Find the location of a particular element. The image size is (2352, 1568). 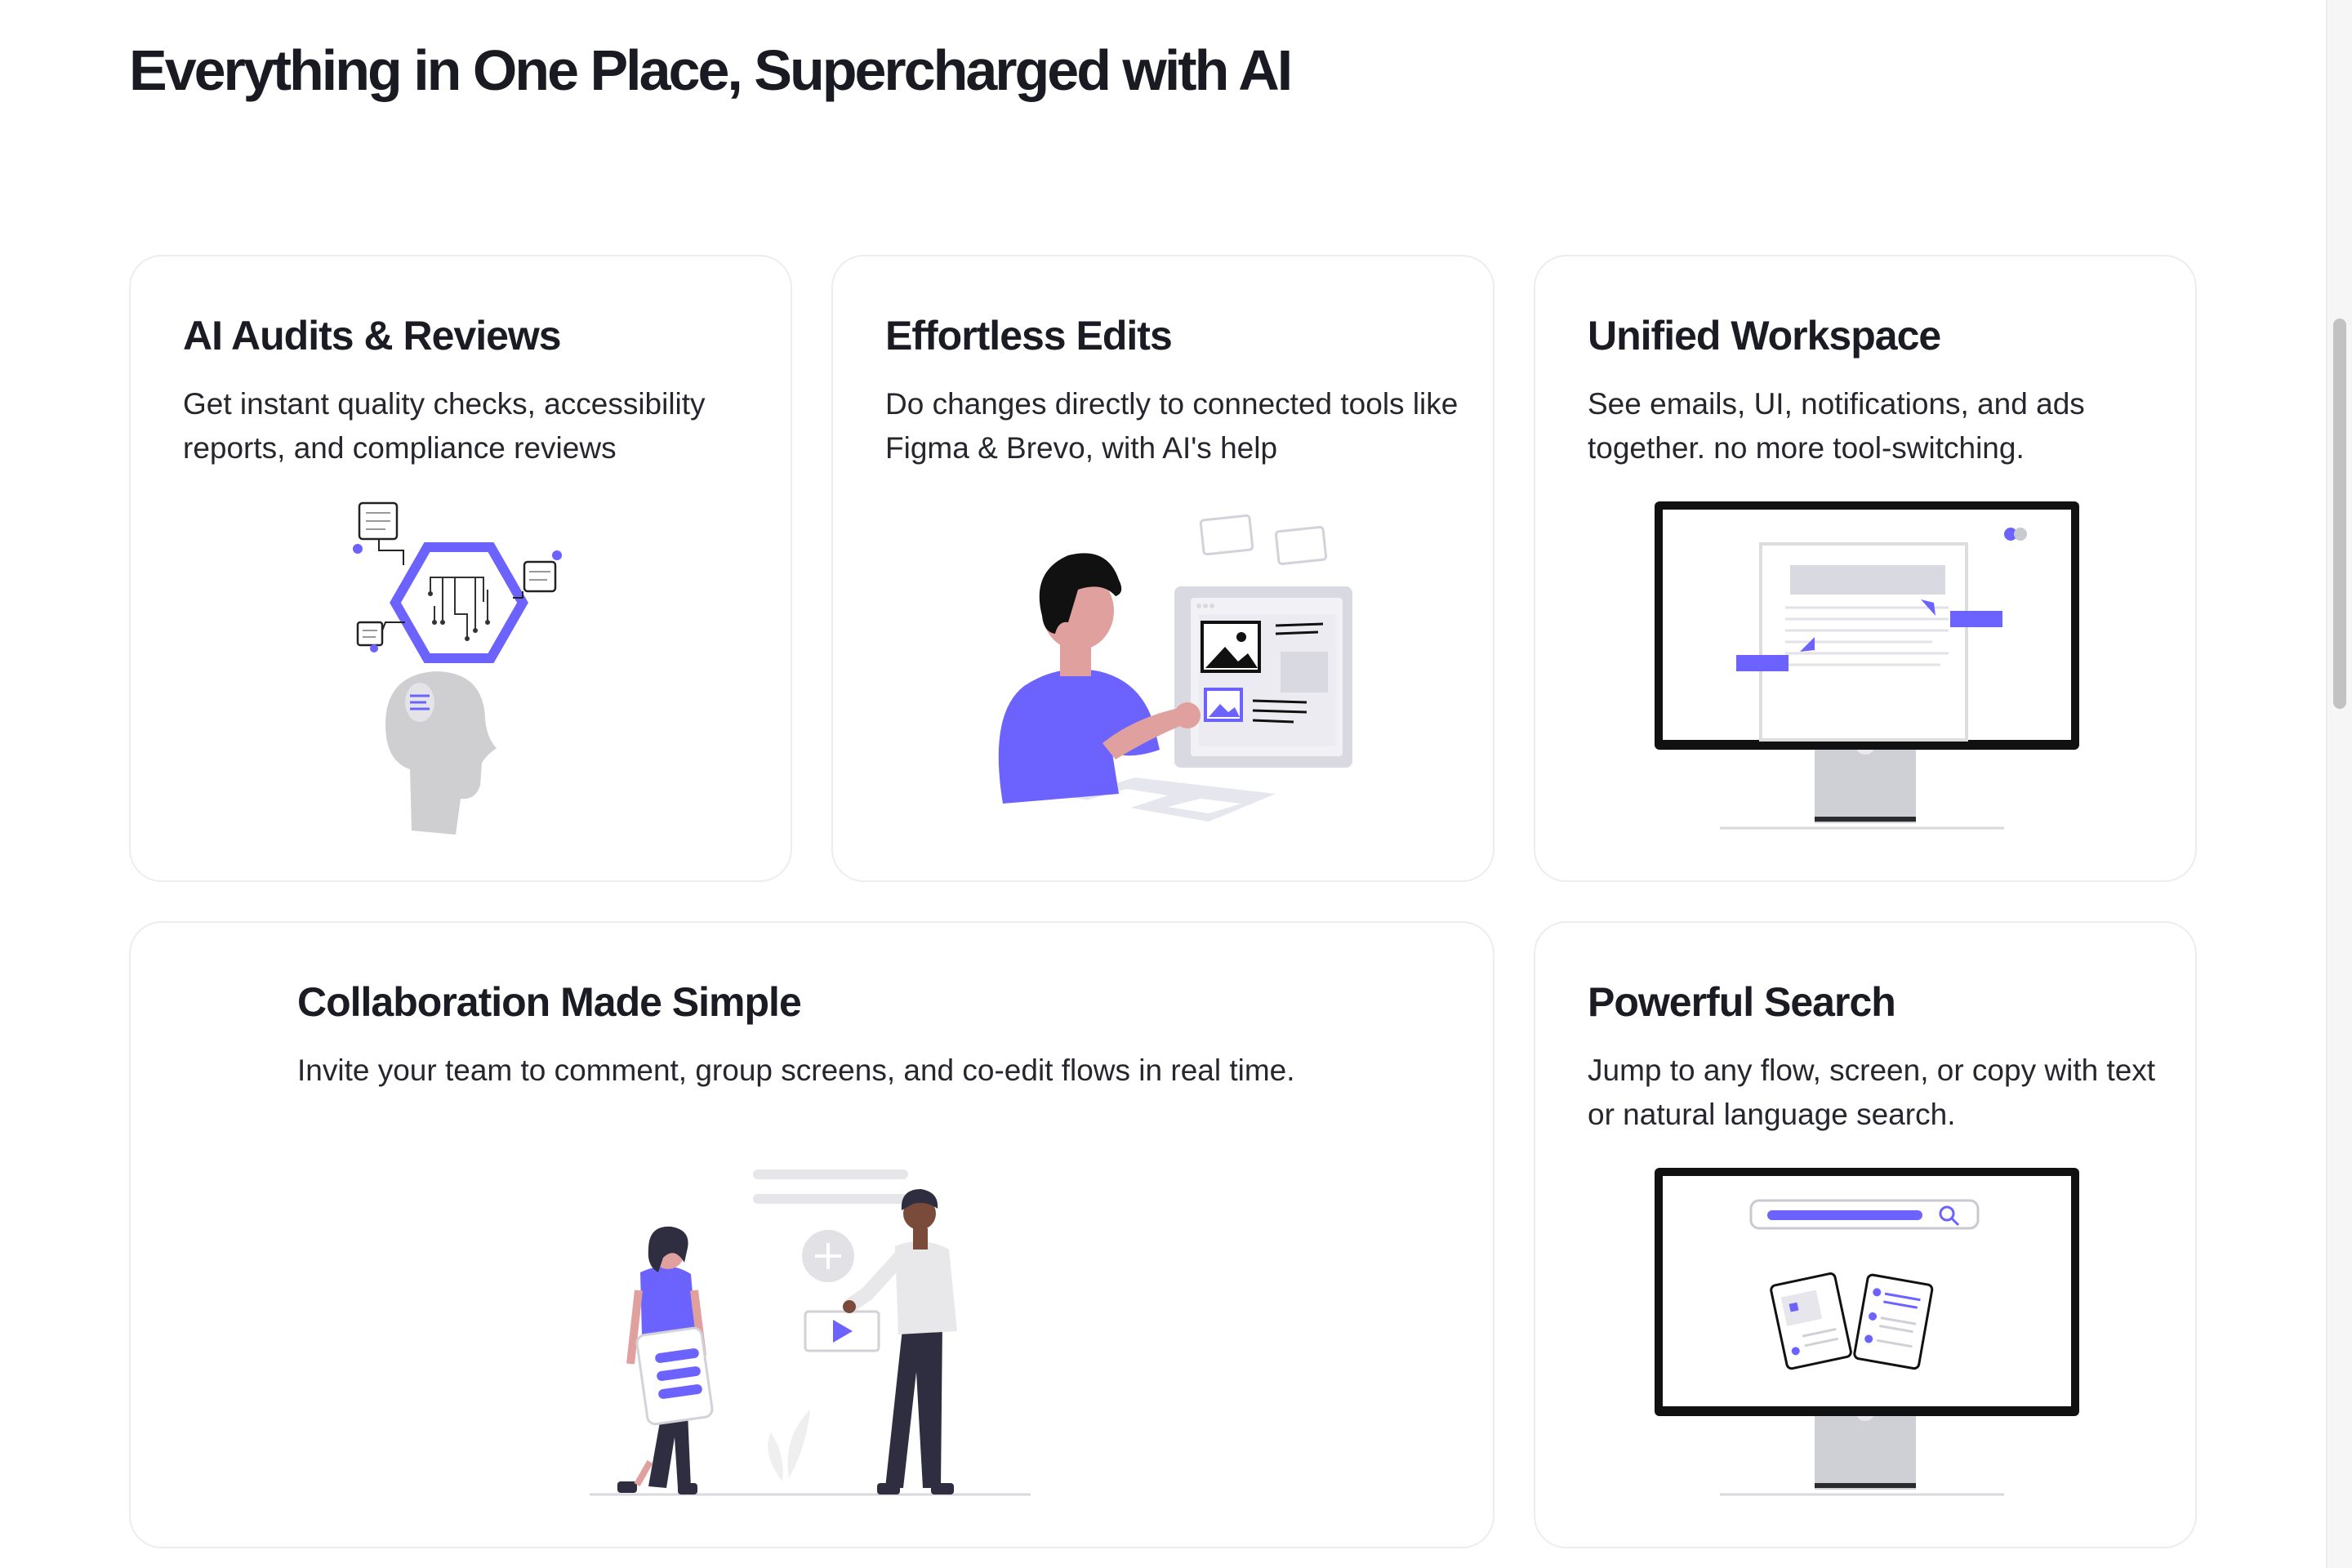

card-title: Unified Workspace is located at coordinates (1764, 336).